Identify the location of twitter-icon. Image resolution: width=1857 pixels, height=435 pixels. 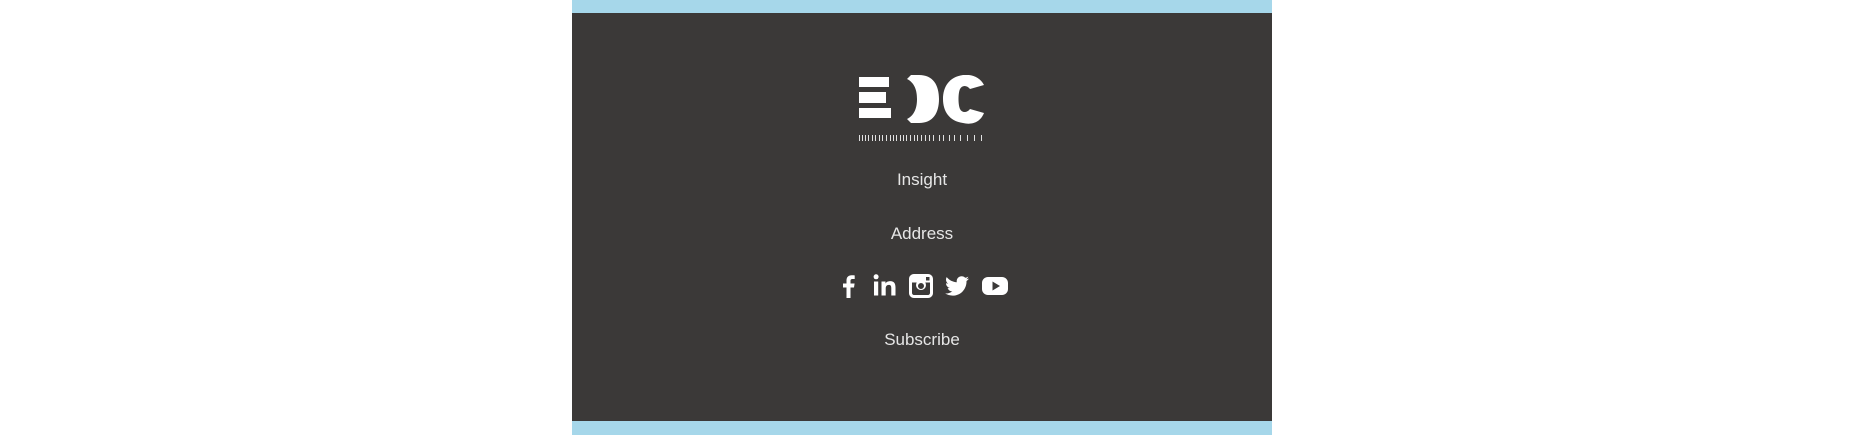
(957, 286).